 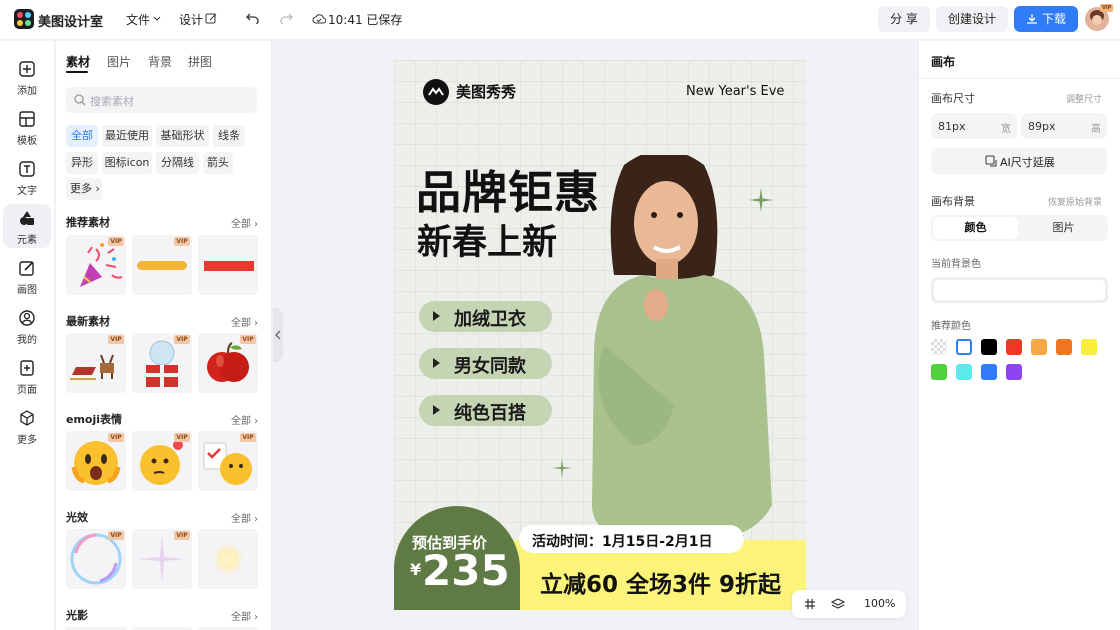 What do you see at coordinates (80, 100) in the screenshot?
I see `search-icon` at bounding box center [80, 100].